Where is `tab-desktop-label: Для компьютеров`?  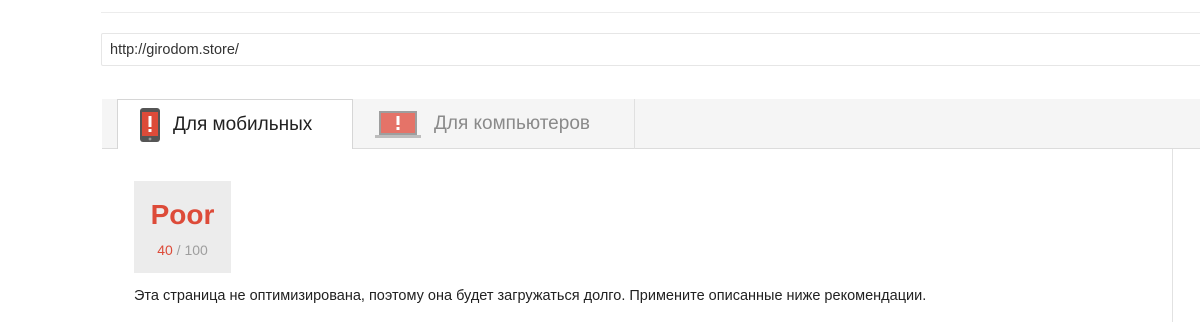 tab-desktop-label: Для компьютеров is located at coordinates (512, 123).